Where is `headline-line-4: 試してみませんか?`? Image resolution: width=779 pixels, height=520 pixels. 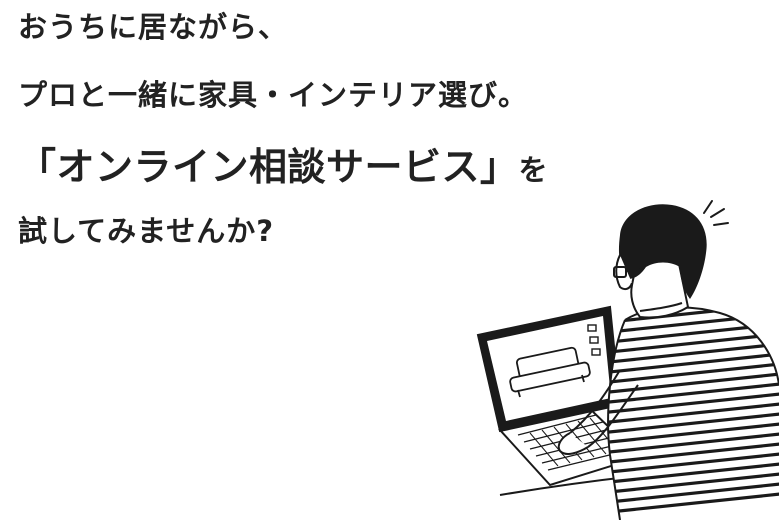
headline-line-4: 試してみませんか? is located at coordinates (146, 231).